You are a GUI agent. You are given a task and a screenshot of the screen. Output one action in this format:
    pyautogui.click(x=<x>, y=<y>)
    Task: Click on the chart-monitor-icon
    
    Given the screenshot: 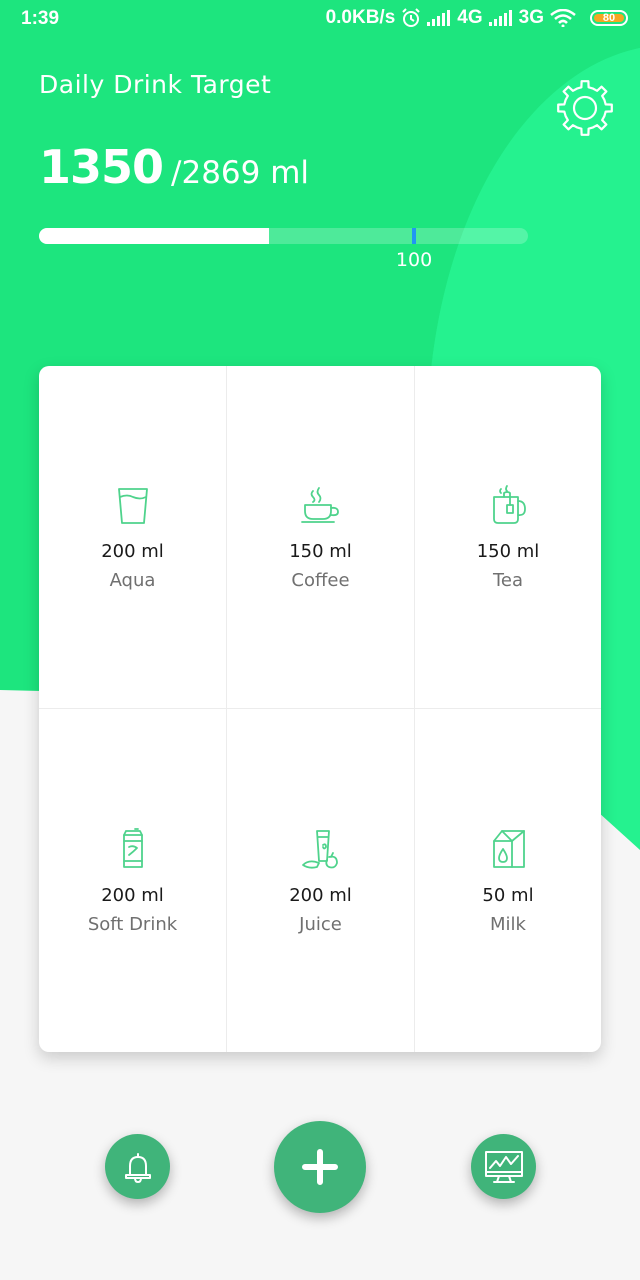 What is the action you would take?
    pyautogui.click(x=503, y=1166)
    